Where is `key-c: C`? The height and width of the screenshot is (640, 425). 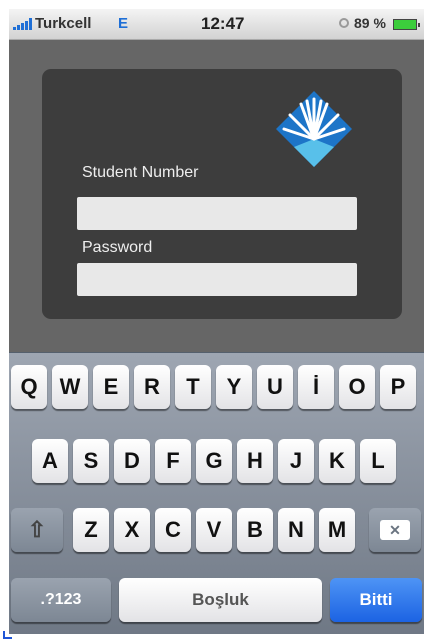
key-c: C is located at coordinates (173, 530).